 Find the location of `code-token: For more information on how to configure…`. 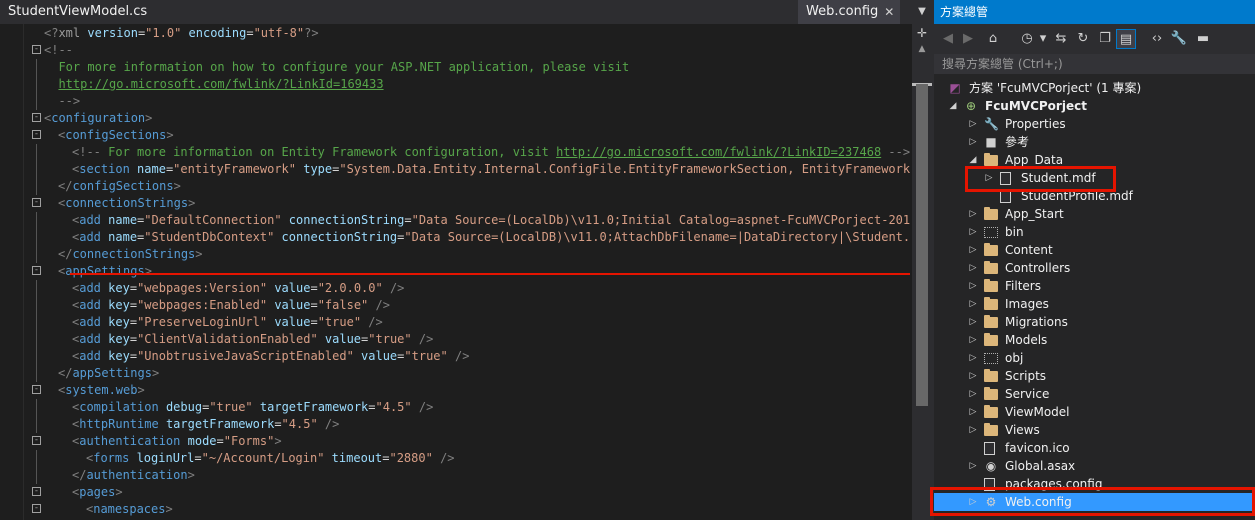

code-token: For more information on how to configure… is located at coordinates (337, 67).